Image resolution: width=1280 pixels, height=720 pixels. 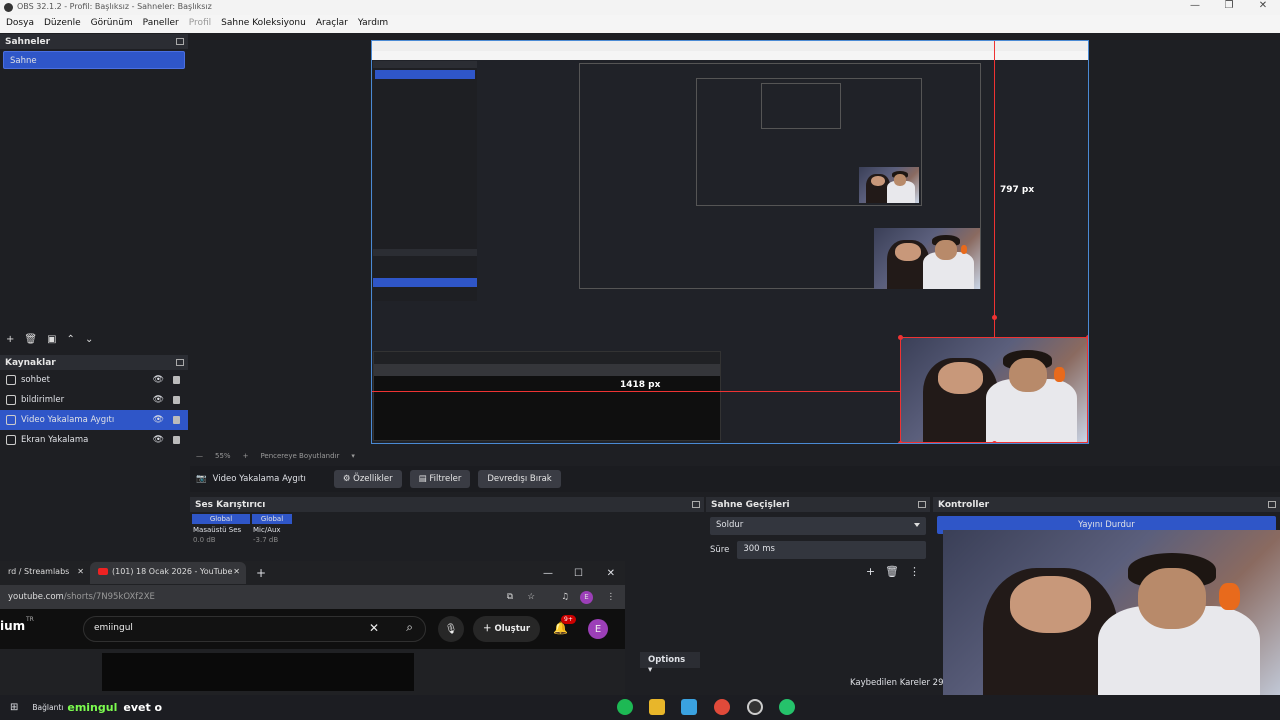 I want to click on camera-icon, so click(x=11, y=420).